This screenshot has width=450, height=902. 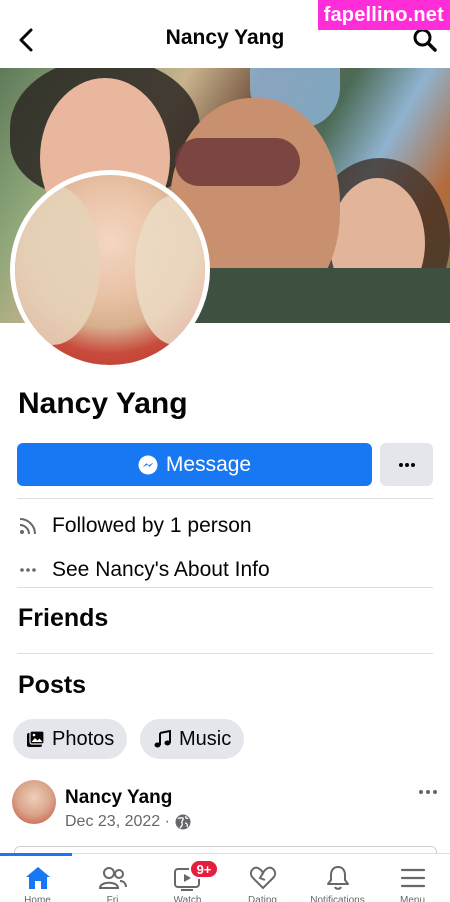 What do you see at coordinates (152, 525) in the screenshot?
I see `followed-by-text: Followed by 1 person` at bounding box center [152, 525].